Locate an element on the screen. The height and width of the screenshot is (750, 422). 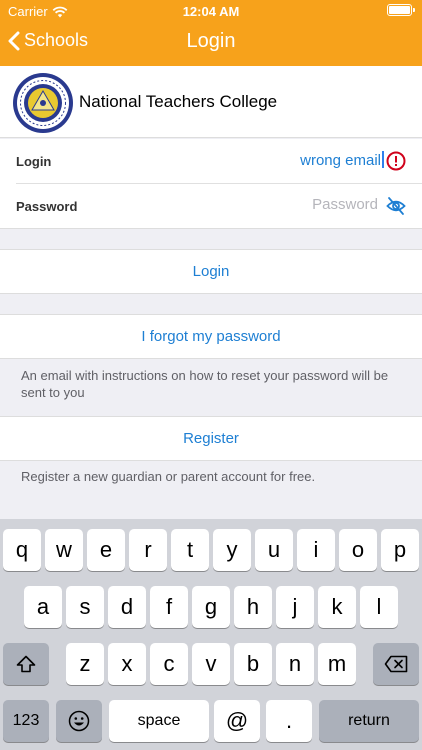
emoji-key is located at coordinates (79, 721).